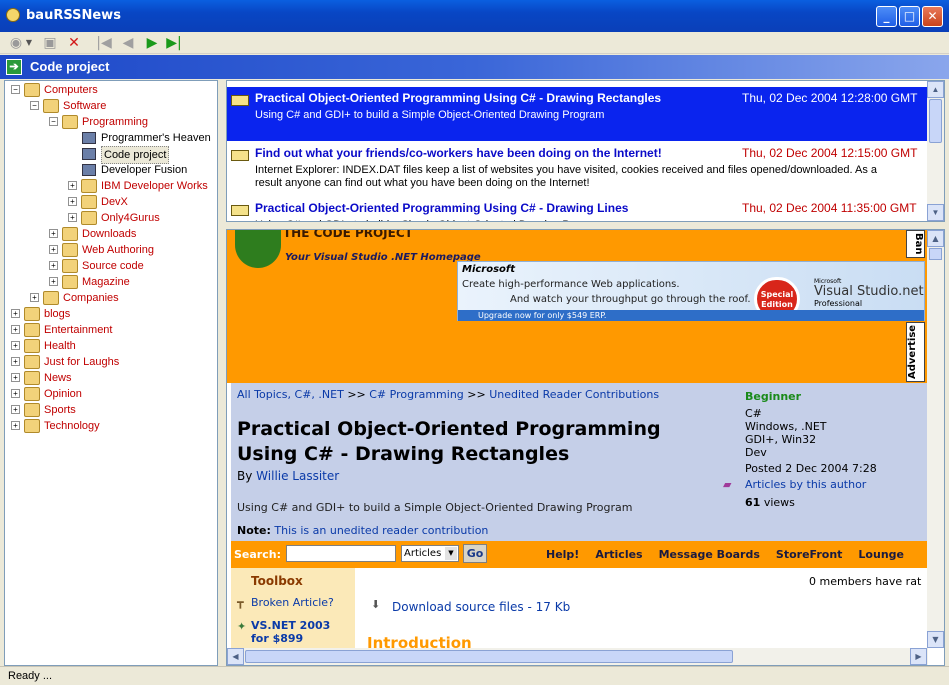  Describe the element at coordinates (110, 155) in the screenshot. I see `tree-node: Code project` at that location.